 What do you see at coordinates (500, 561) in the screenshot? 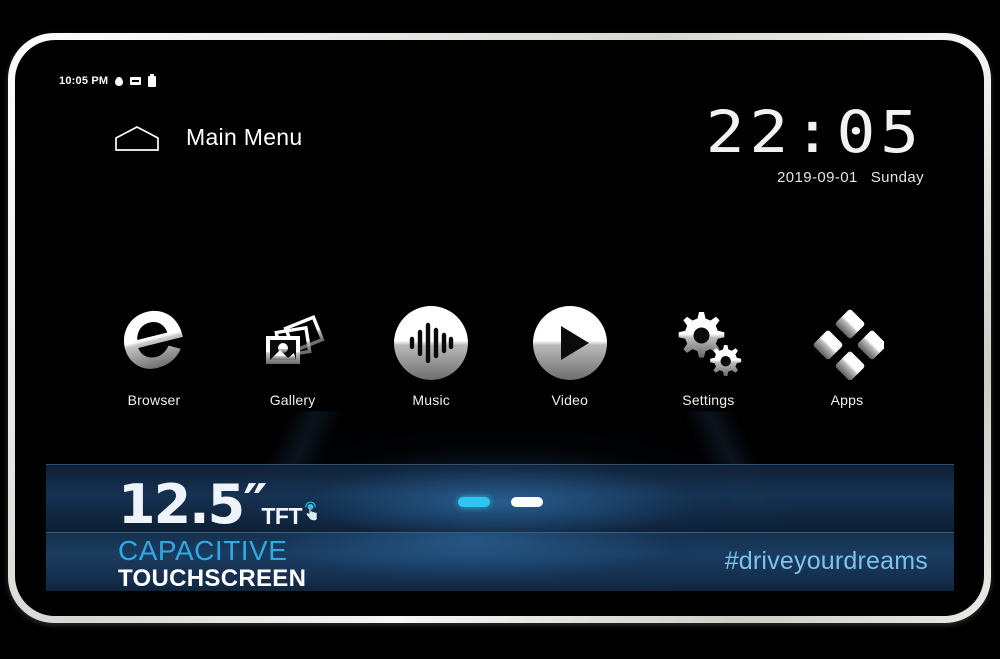
I see `capacitive-touchscreen-strip: CAPACITIVE TOUCHSCREEN #driveyourdreams` at bounding box center [500, 561].